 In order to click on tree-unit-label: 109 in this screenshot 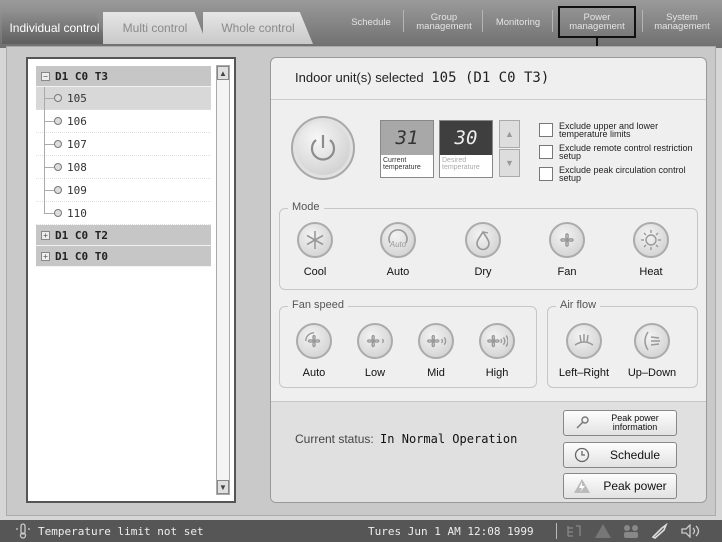, I will do `click(77, 190)`.